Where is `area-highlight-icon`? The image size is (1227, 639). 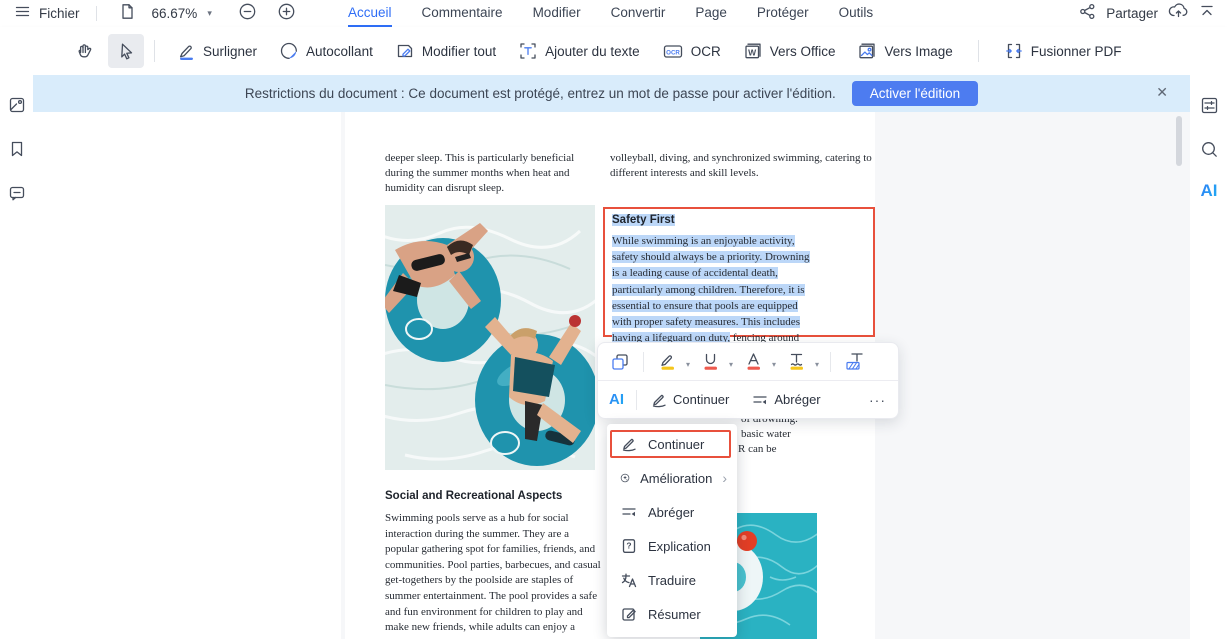 area-highlight-icon is located at coordinates (855, 361).